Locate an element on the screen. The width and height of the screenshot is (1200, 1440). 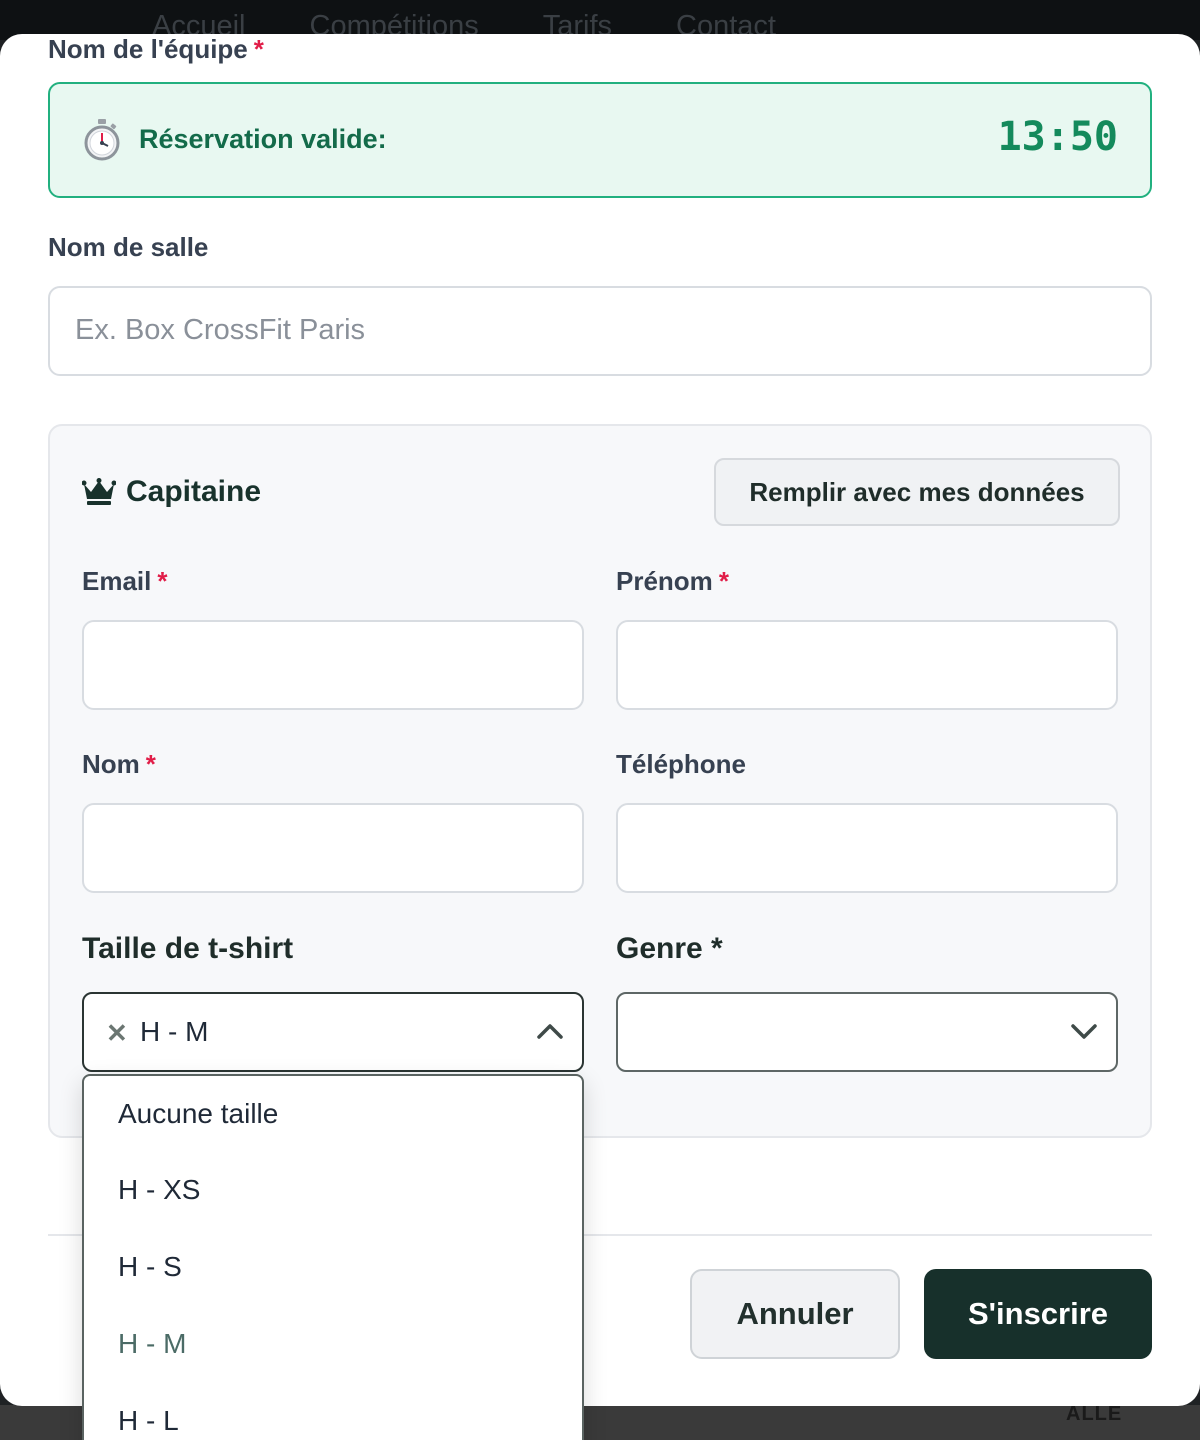
tshirt-size-label: Taille de t-shirt is located at coordinates (188, 948).